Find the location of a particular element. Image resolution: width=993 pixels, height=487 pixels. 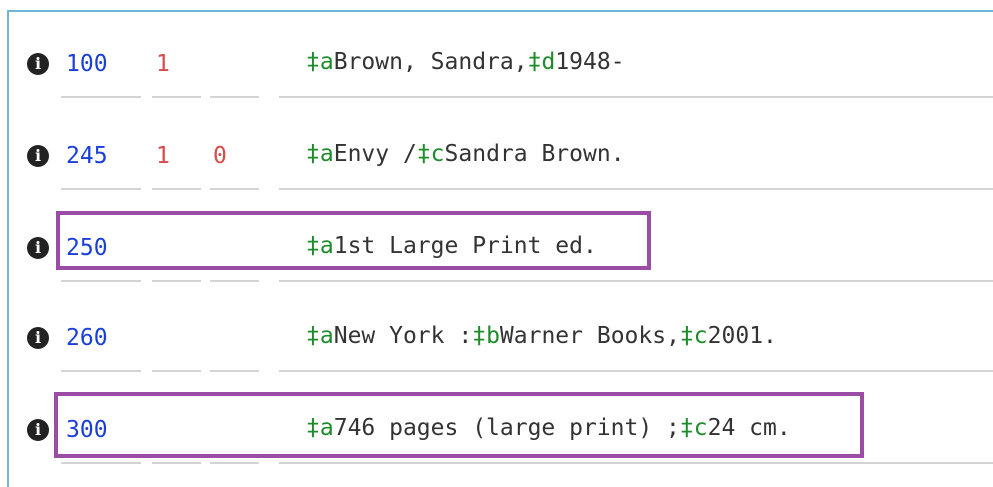

field-content: ‡aBrown, Sandra,‡d1948- is located at coordinates (465, 62).